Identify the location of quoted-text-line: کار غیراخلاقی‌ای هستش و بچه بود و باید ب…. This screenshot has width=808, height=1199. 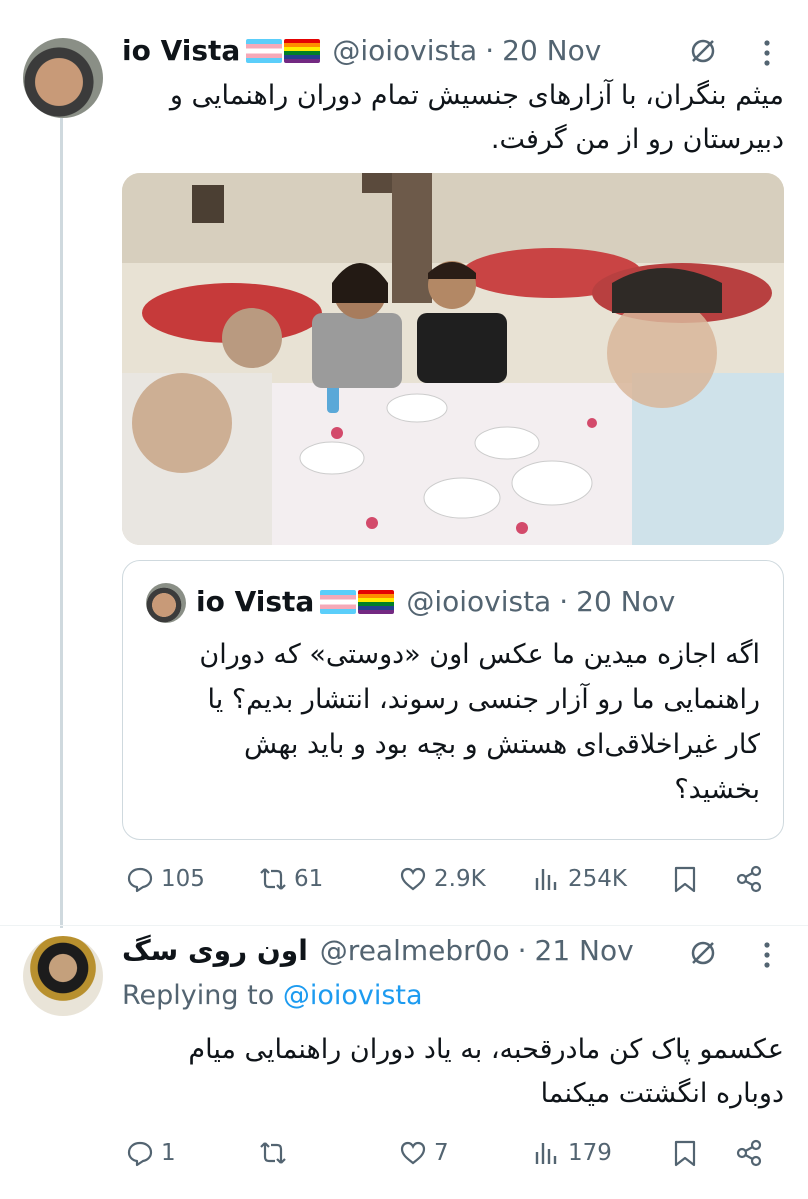
(502, 744).